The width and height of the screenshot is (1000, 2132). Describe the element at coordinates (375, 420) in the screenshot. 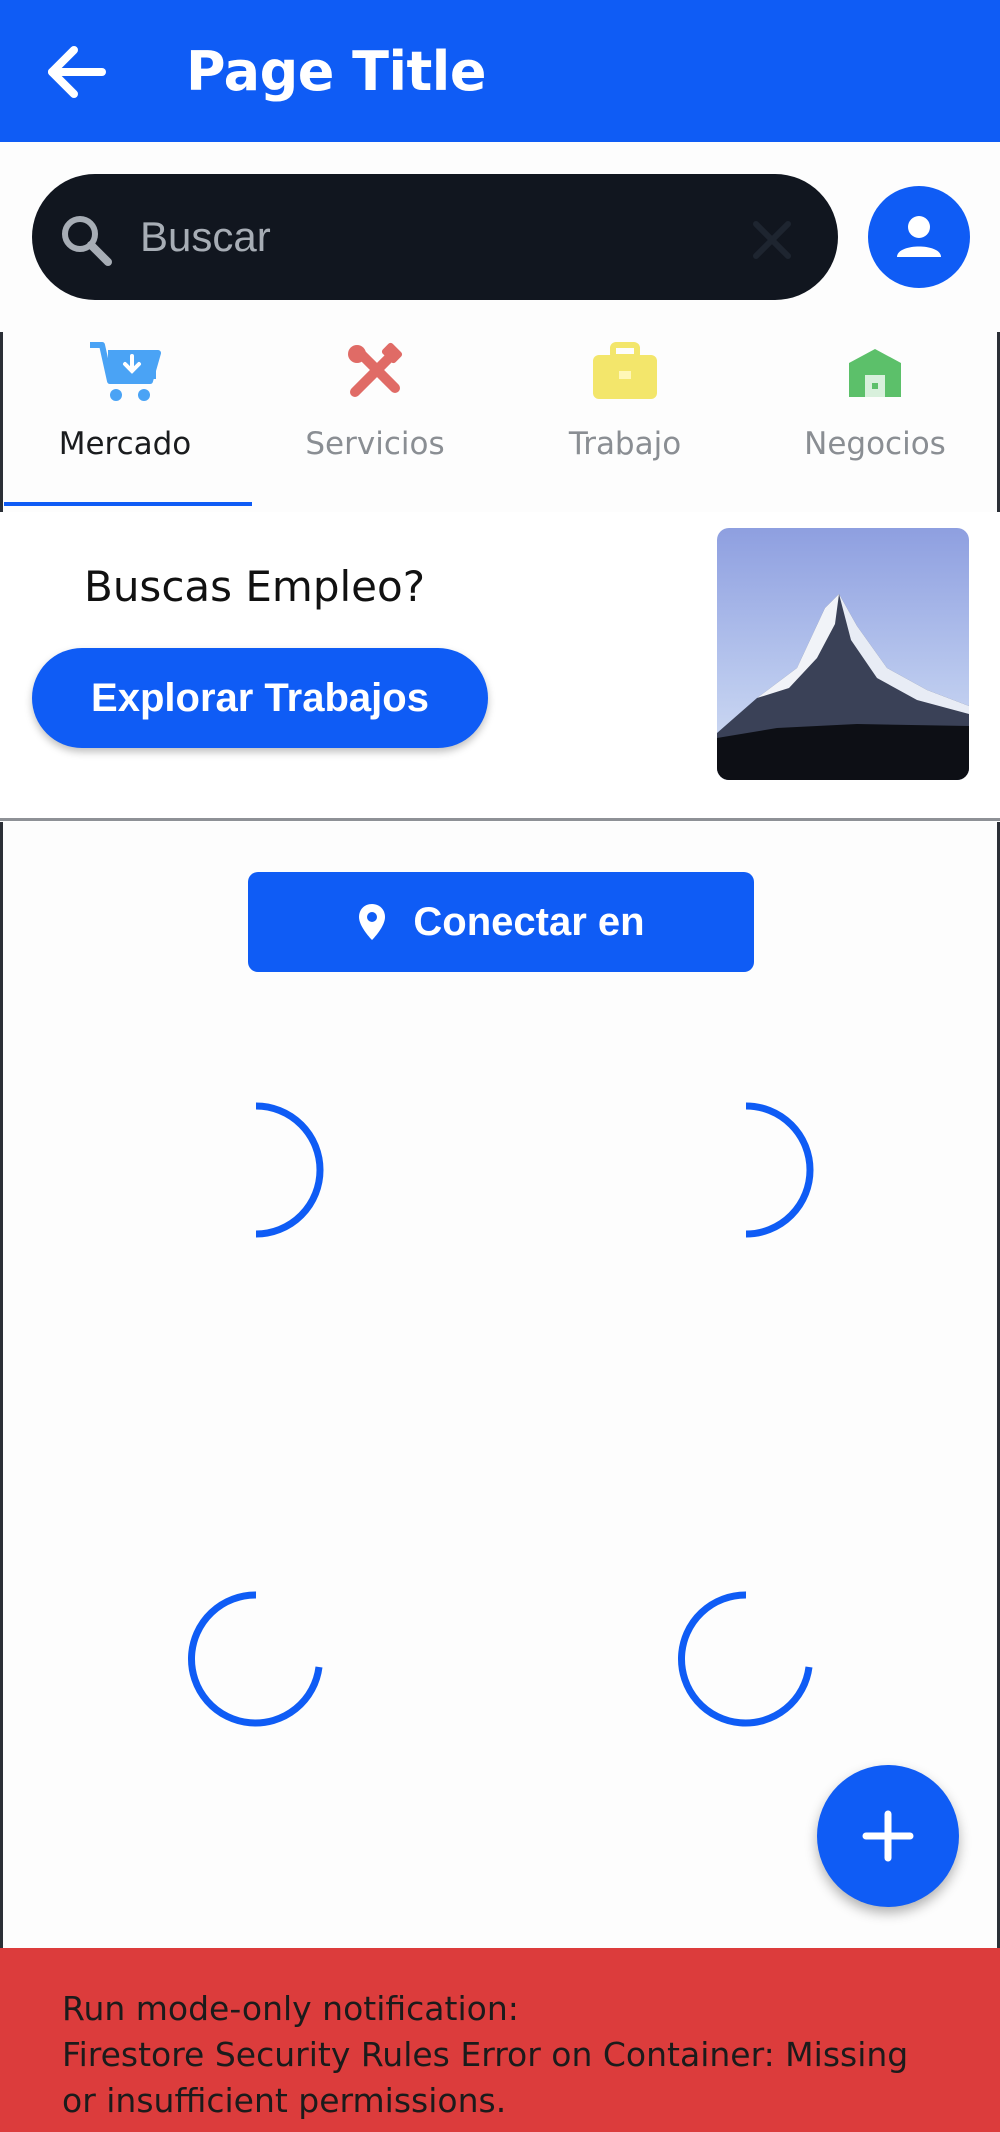

I see `tab-servicios: Servicios` at that location.